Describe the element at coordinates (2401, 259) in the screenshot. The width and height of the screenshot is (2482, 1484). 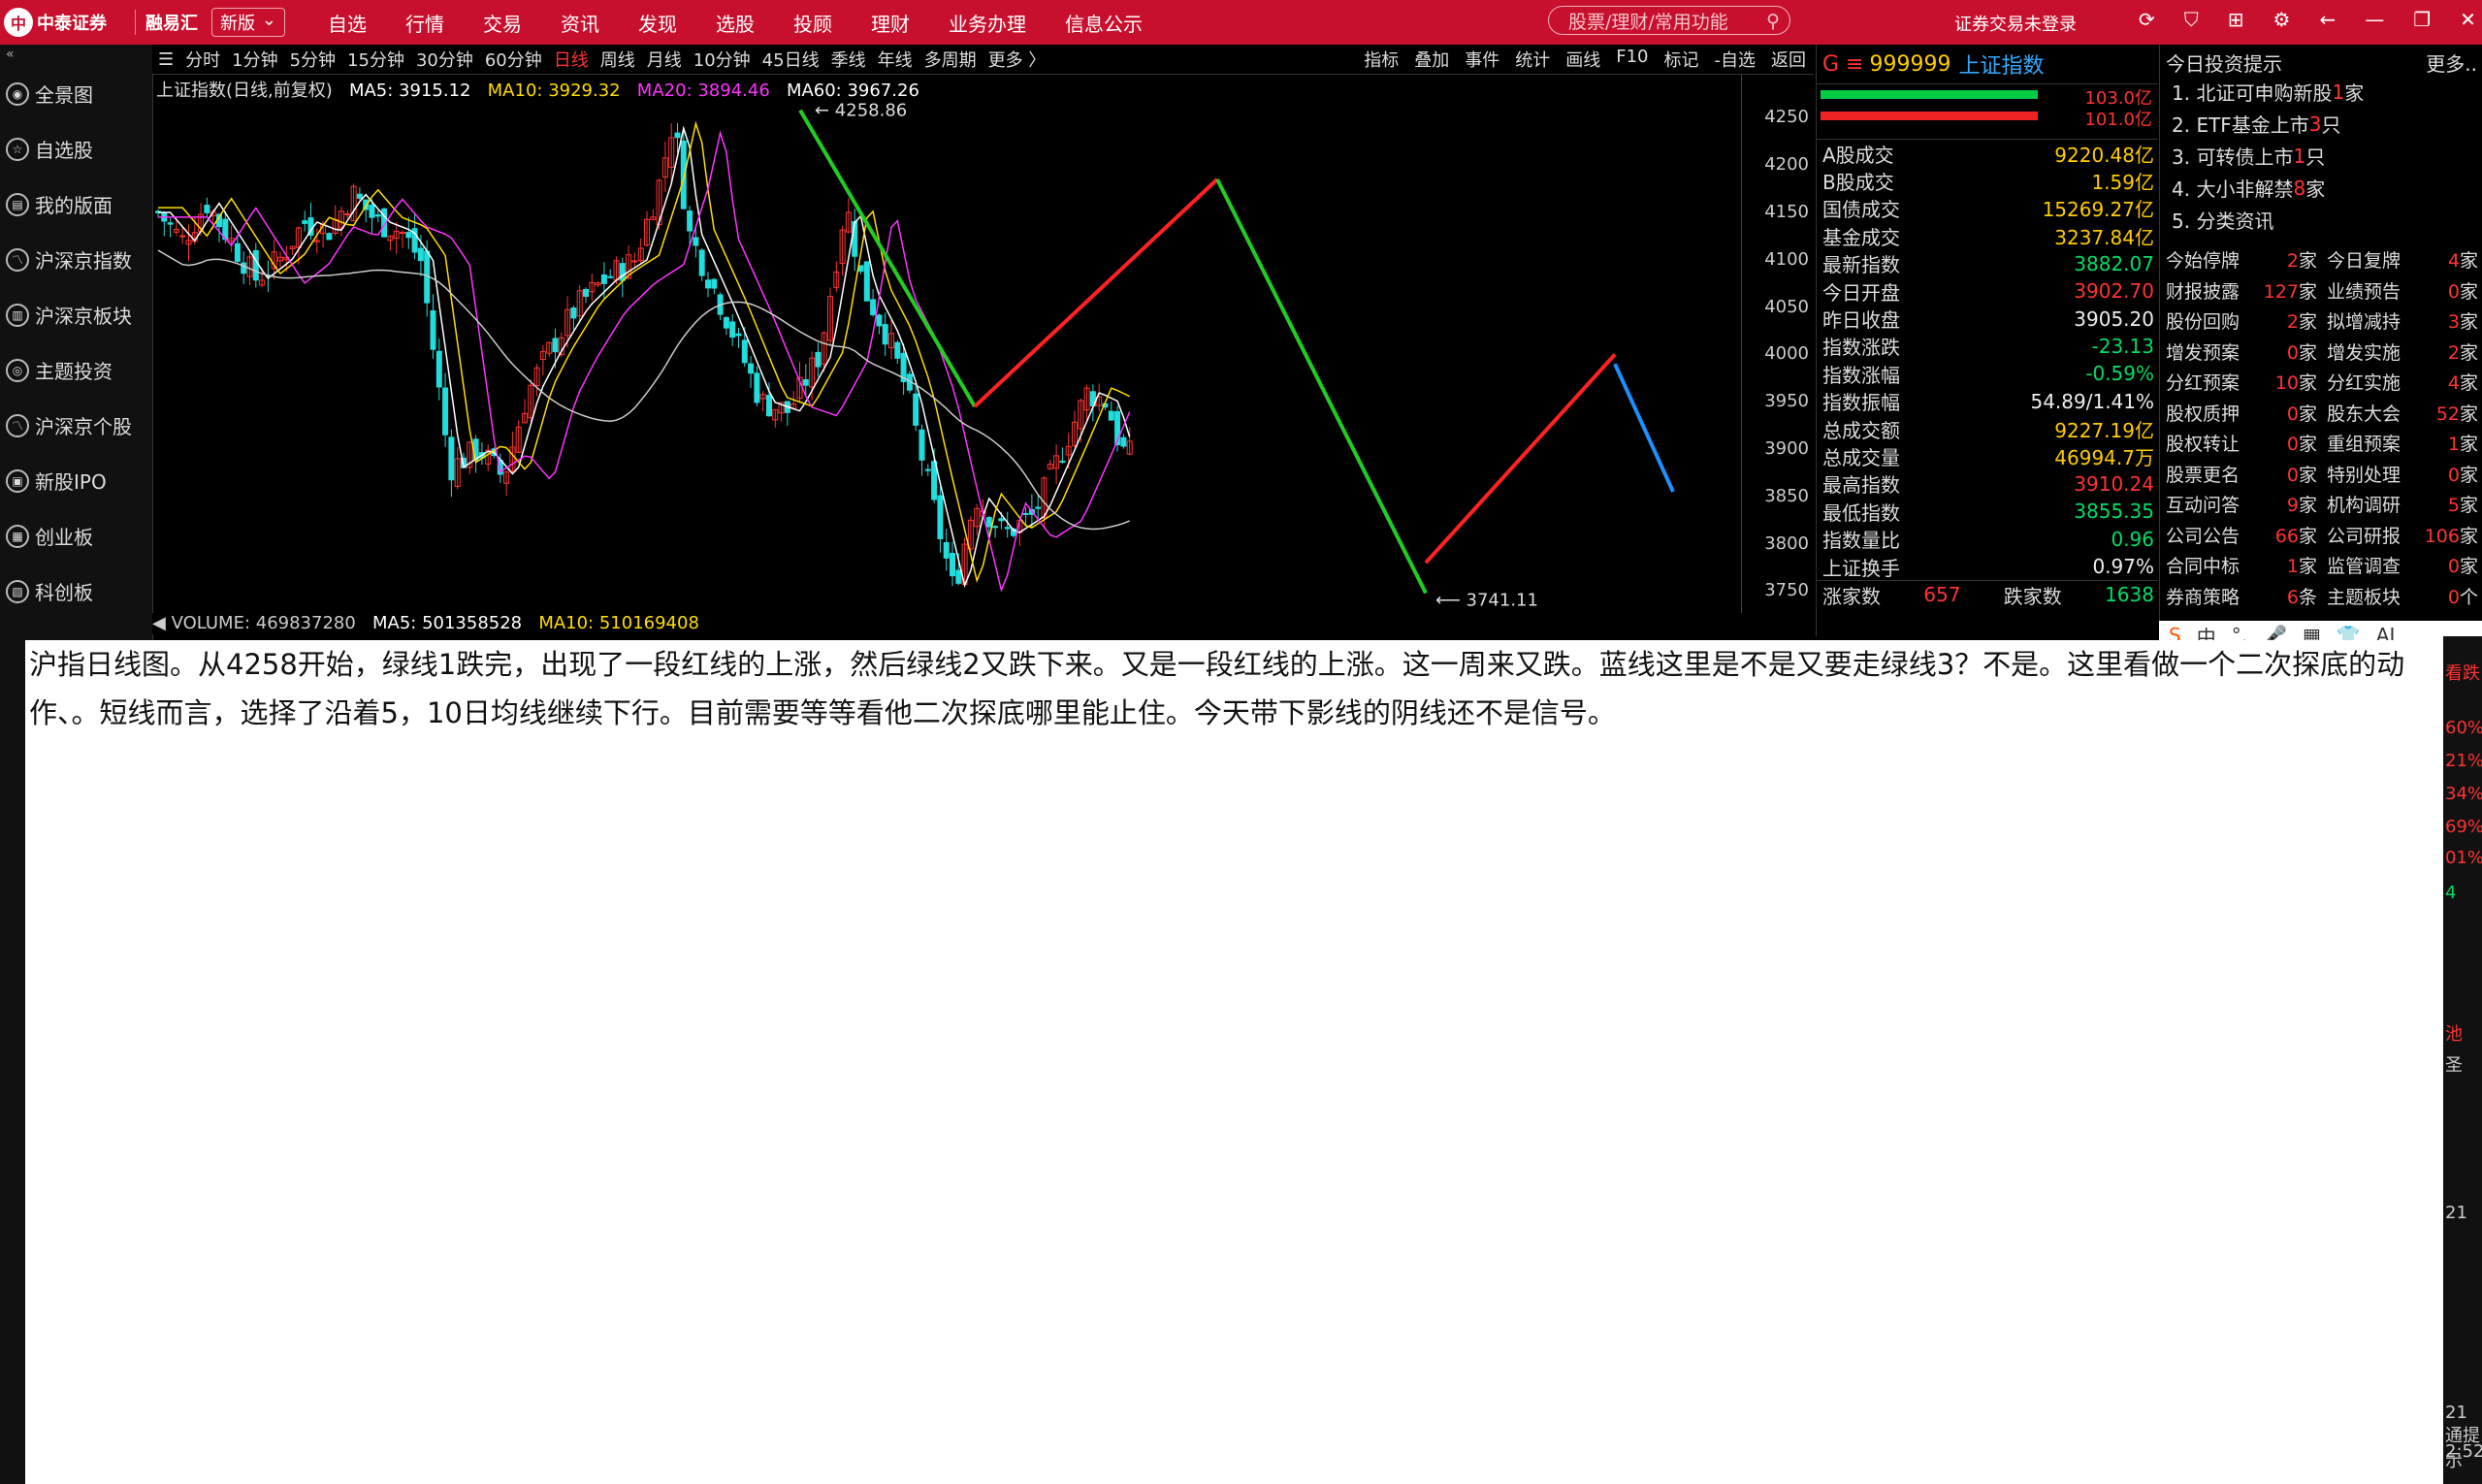
I see `tips-grid-cell: 今日复牌 4家` at that location.